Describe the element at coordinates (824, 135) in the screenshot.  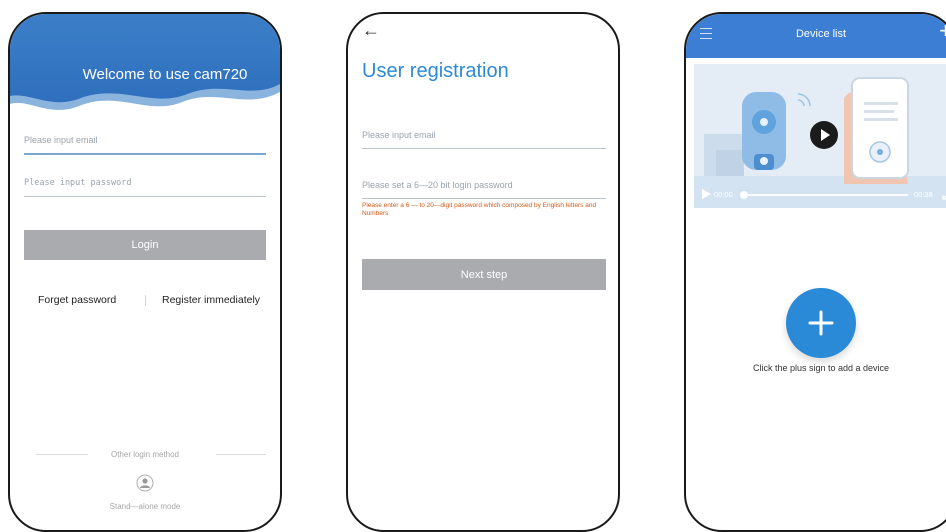
I see `play-button-icon` at that location.